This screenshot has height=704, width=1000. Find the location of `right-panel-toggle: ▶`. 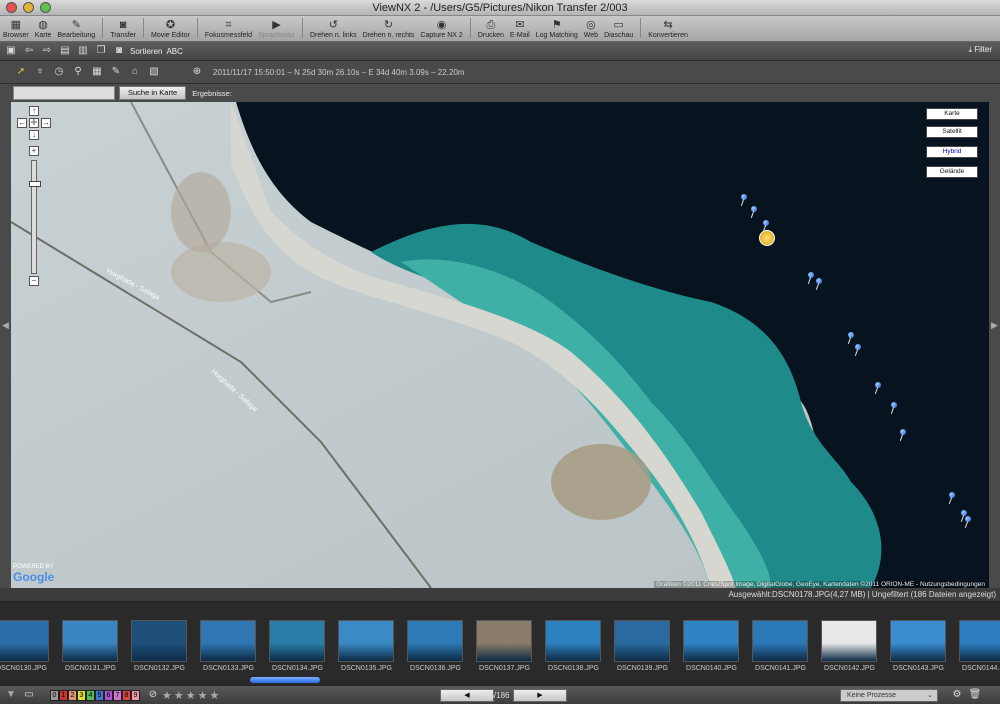

right-panel-toggle: ▶ is located at coordinates (994, 345).